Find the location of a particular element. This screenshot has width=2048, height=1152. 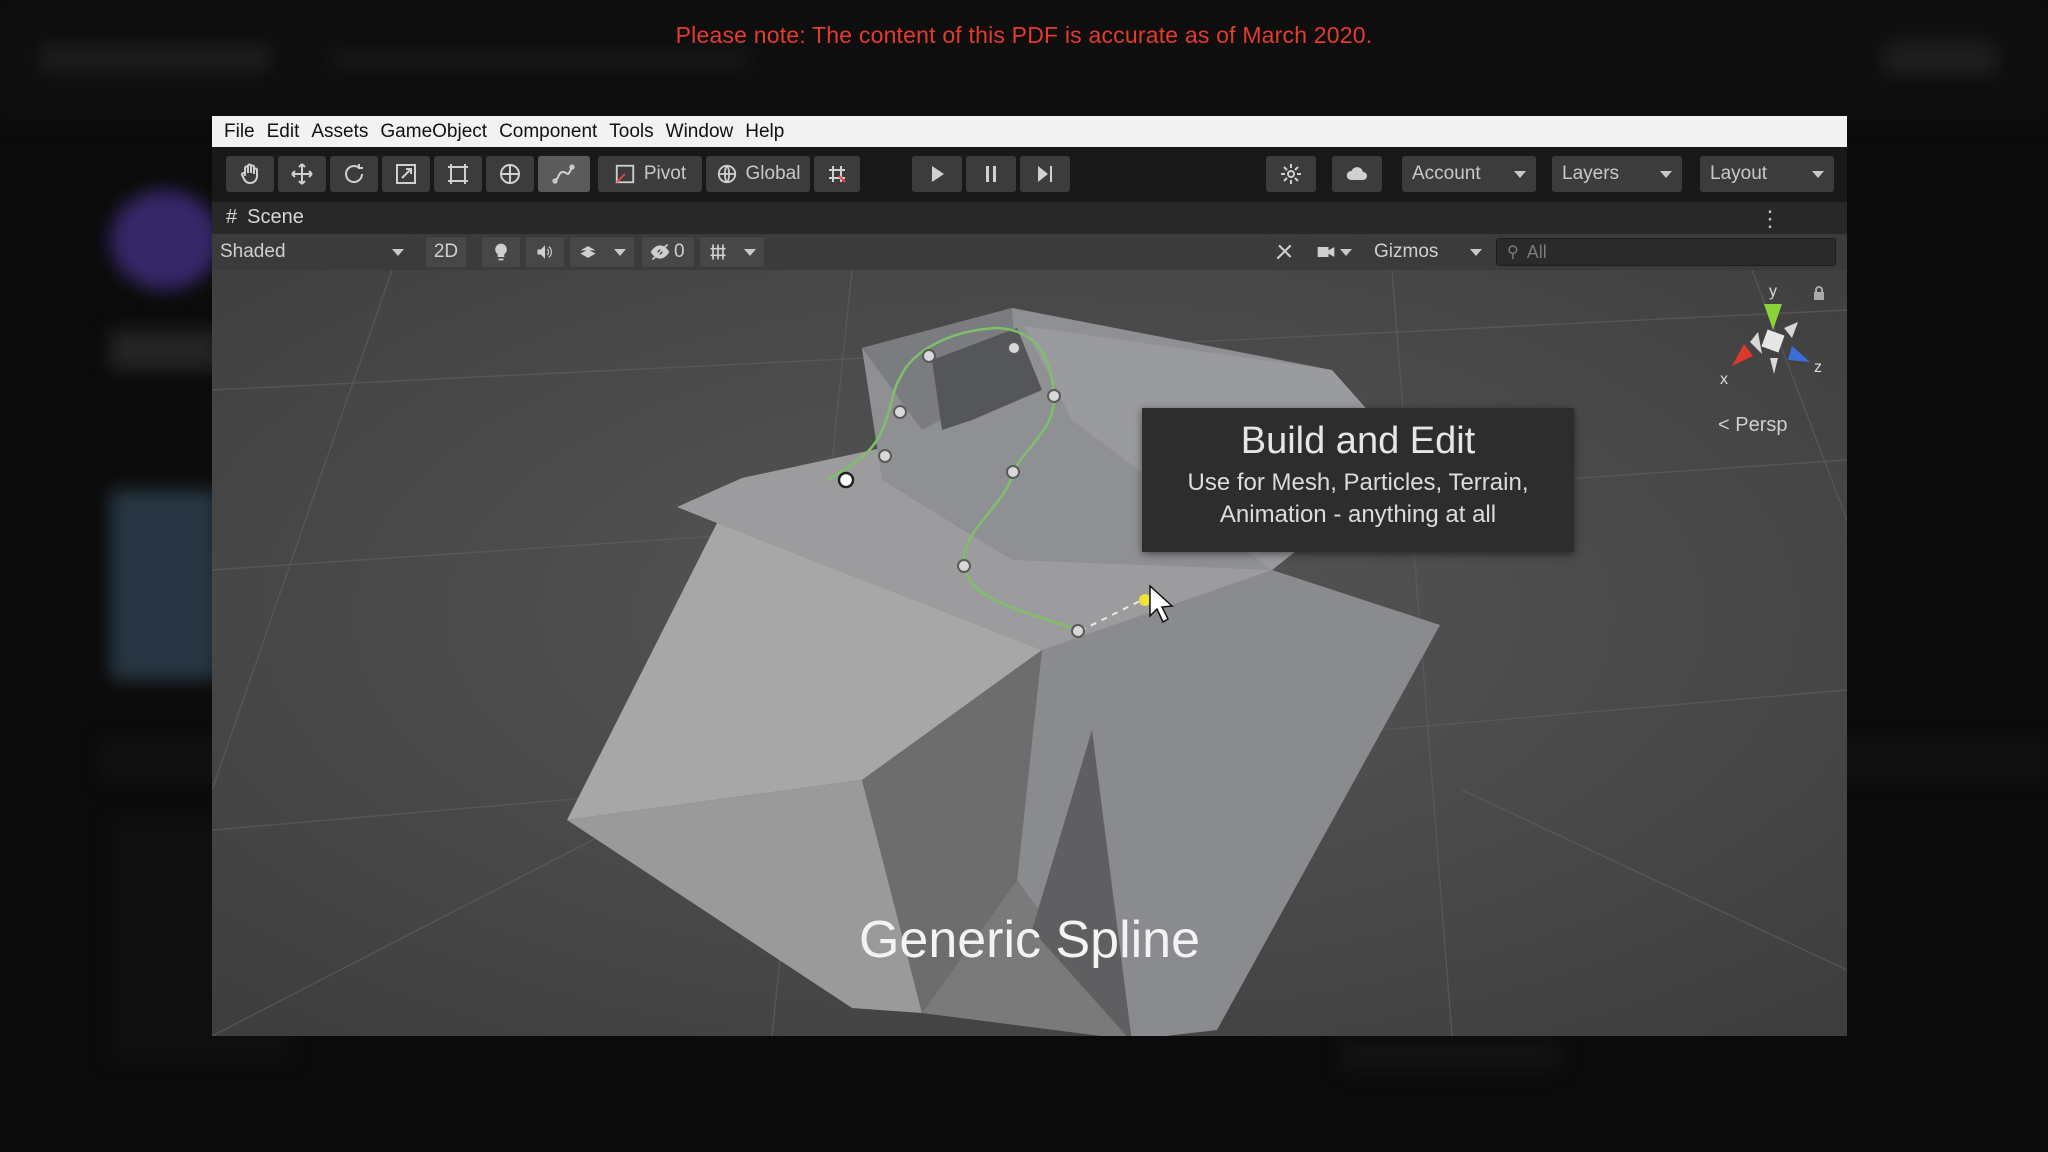

grid-dropdown is located at coordinates (732, 252).